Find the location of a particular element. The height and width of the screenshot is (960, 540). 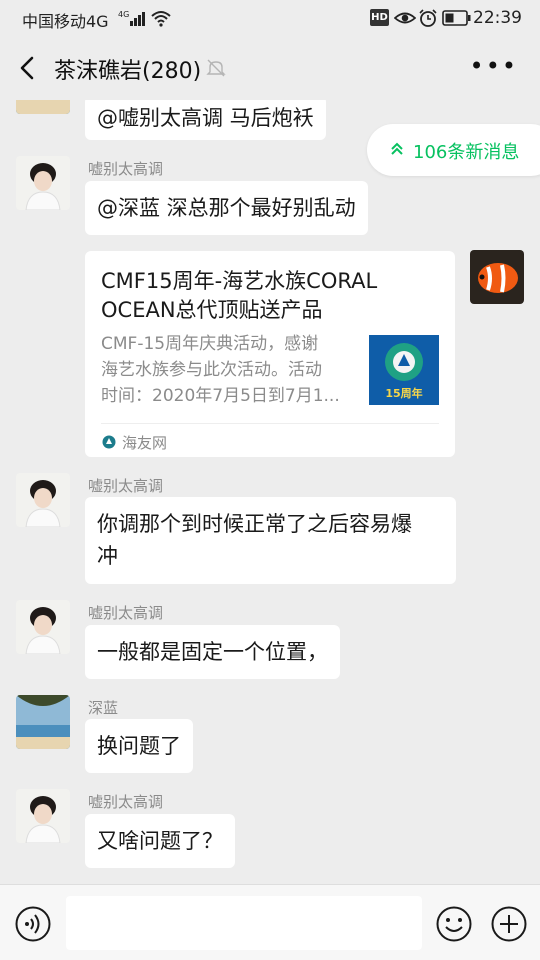

card-divider is located at coordinates (270, 423).